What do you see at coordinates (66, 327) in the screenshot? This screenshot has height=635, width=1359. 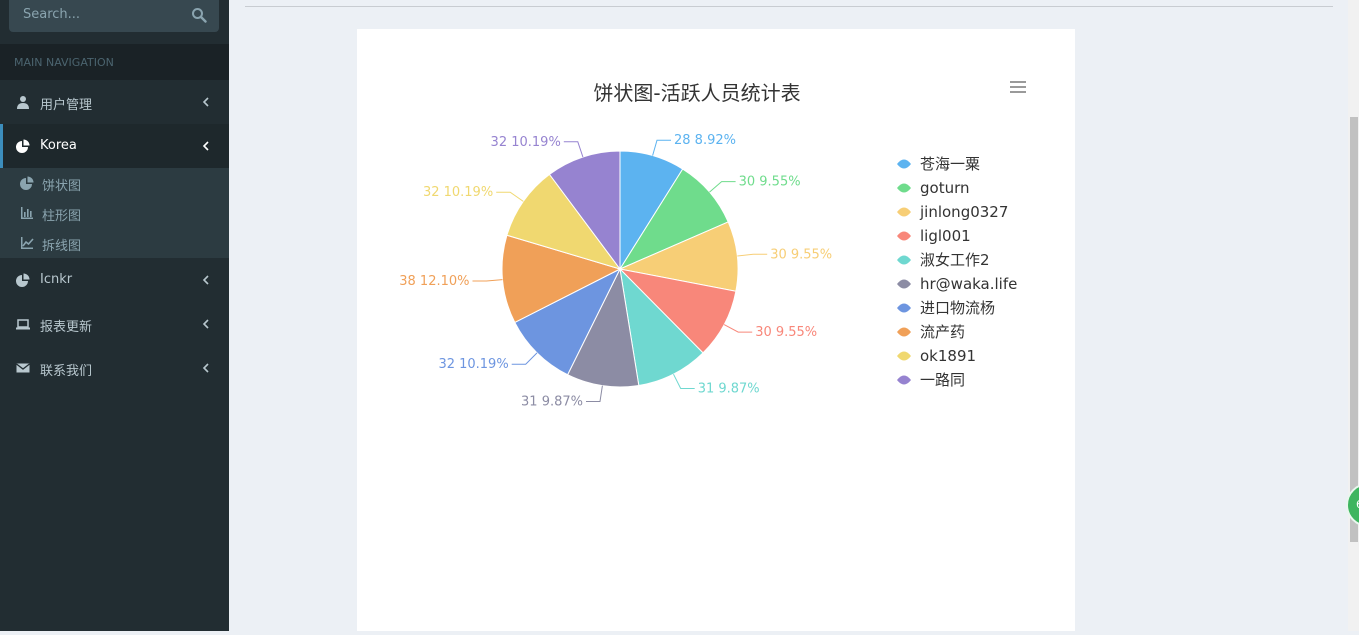 I see `sidebar-item-label: 报表更新` at bounding box center [66, 327].